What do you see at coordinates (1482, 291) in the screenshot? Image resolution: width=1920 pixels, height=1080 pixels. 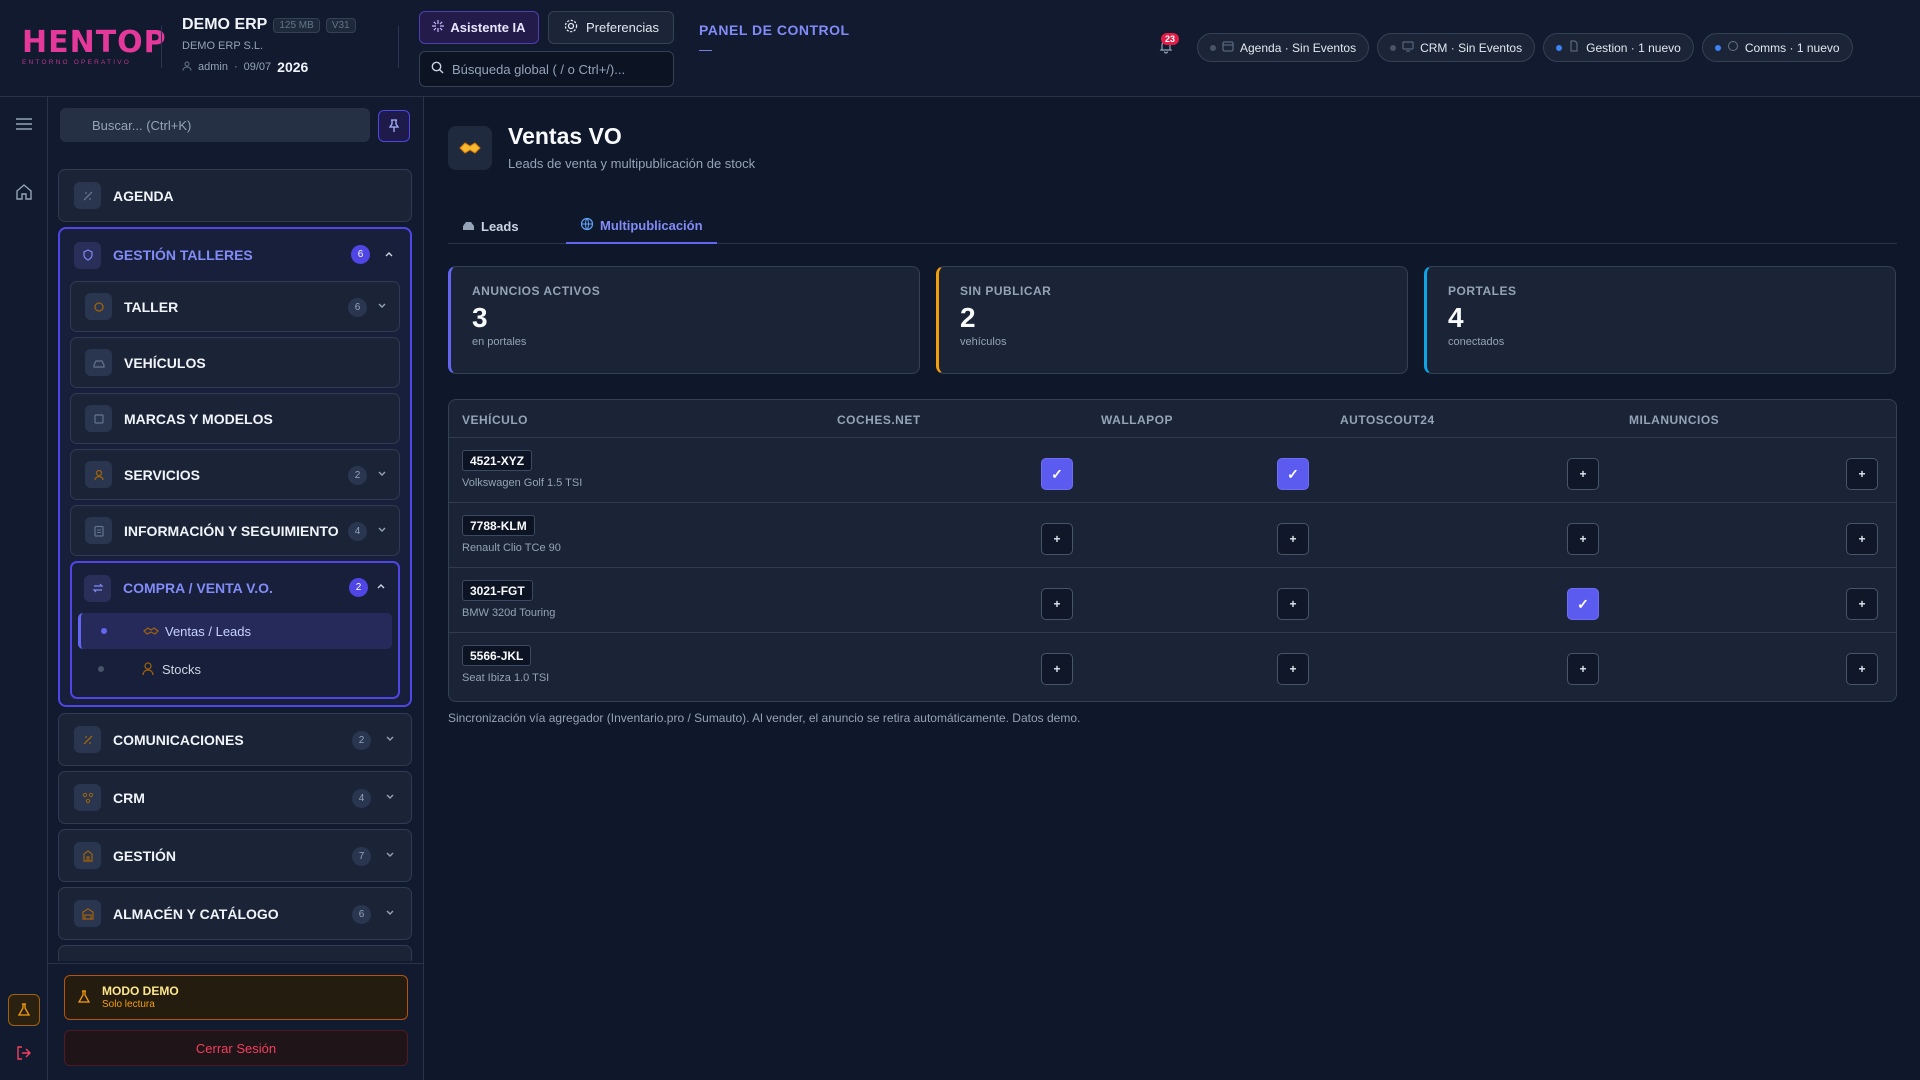 I see `stat-label: PORTALES` at bounding box center [1482, 291].